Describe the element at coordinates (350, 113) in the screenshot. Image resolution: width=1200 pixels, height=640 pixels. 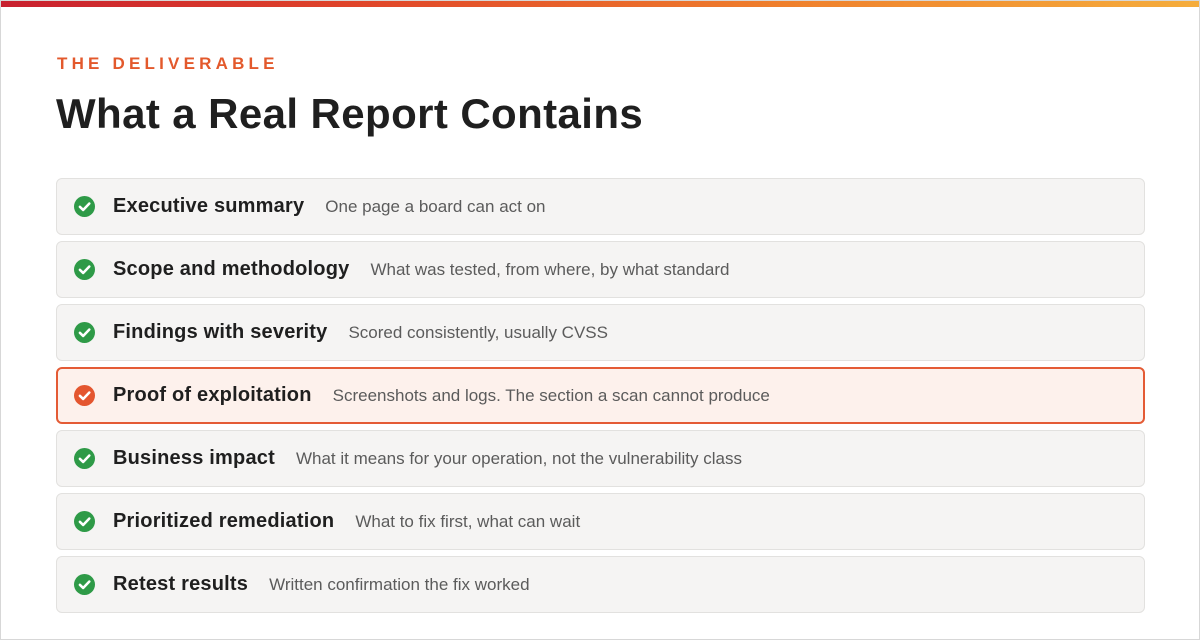
I see `page-title: What a Real Report Contains` at that location.